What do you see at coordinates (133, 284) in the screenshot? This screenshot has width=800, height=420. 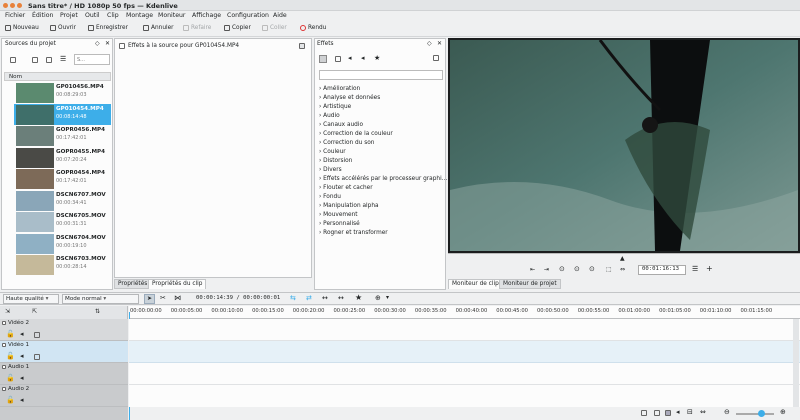 I see `tab-properties: Propriétés` at bounding box center [133, 284].